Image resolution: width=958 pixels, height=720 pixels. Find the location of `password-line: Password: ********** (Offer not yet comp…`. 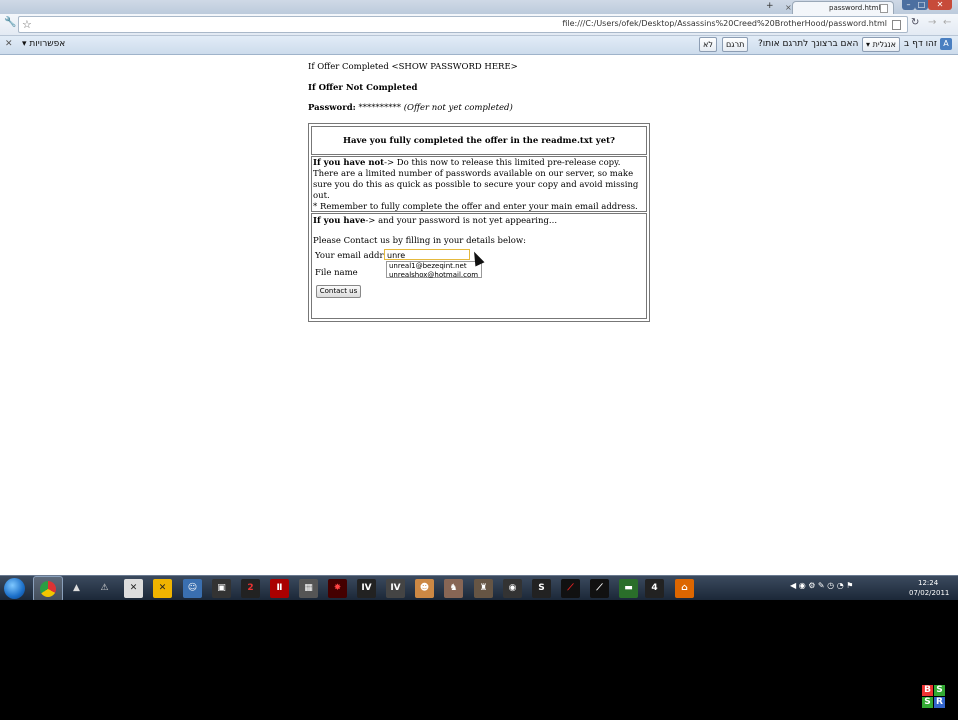

password-line: Password: ********** (Offer not yet comp… is located at coordinates (410, 108).